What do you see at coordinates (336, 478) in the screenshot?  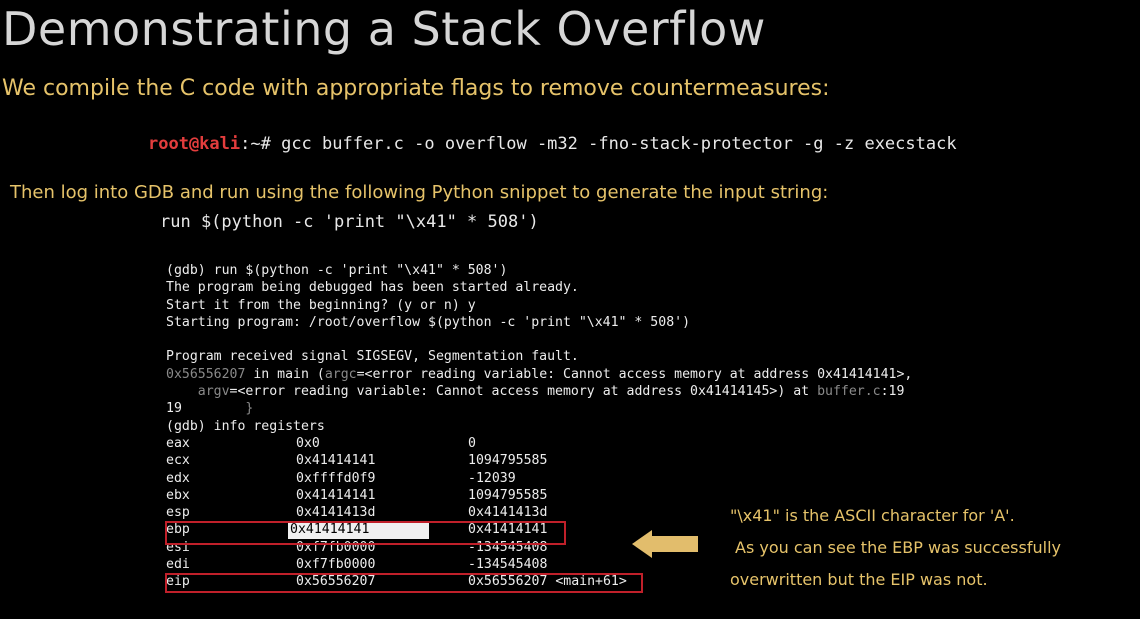 I see `register-hex: 0xffffd0f9` at bounding box center [336, 478].